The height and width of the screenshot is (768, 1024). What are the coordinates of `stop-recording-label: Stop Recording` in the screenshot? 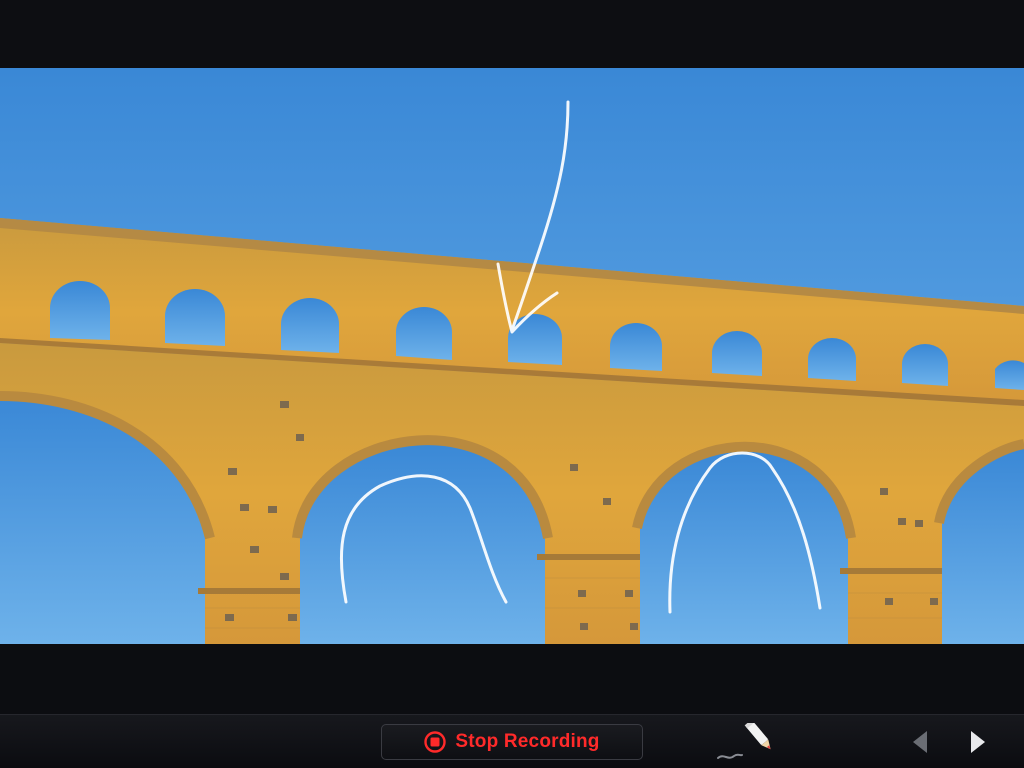 It's located at (527, 741).